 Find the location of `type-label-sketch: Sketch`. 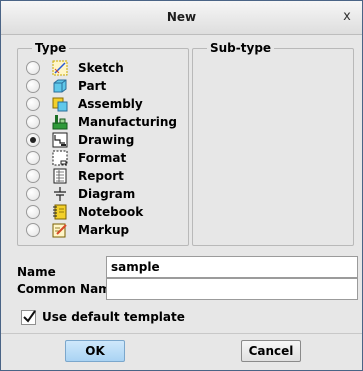

type-label-sketch: Sketch is located at coordinates (101, 68).